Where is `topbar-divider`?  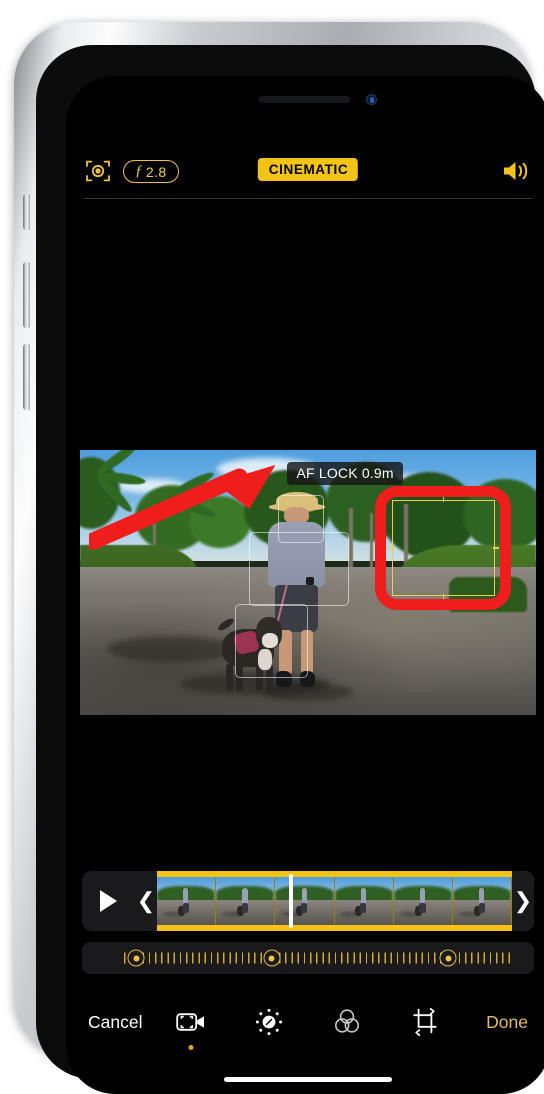
topbar-divider is located at coordinates (308, 198).